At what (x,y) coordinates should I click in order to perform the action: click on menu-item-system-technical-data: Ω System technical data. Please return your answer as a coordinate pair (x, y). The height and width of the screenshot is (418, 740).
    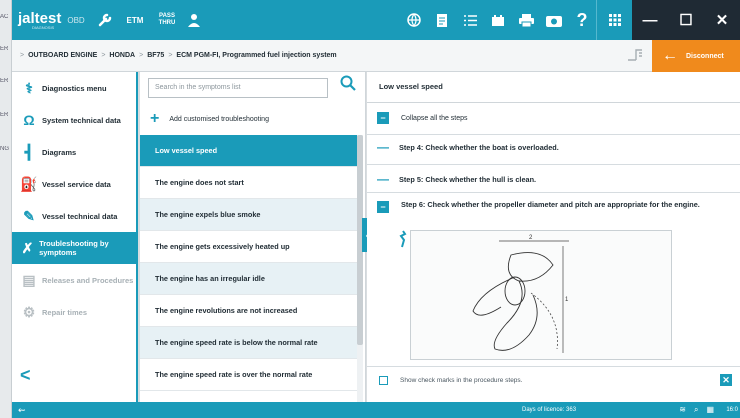
    Looking at the image, I should click on (74, 120).